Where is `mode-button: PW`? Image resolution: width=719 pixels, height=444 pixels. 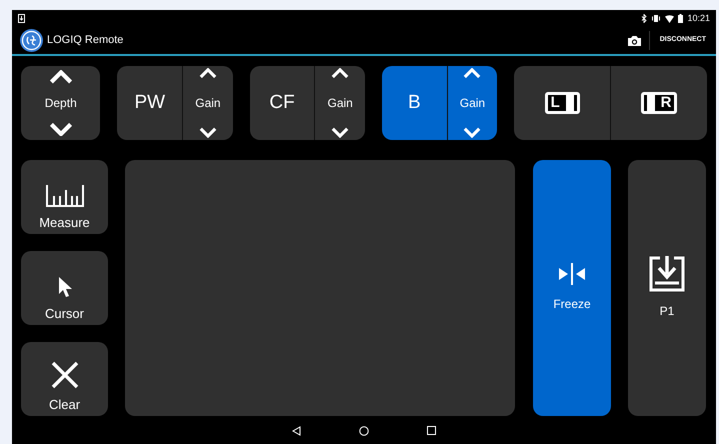 mode-button: PW is located at coordinates (150, 103).